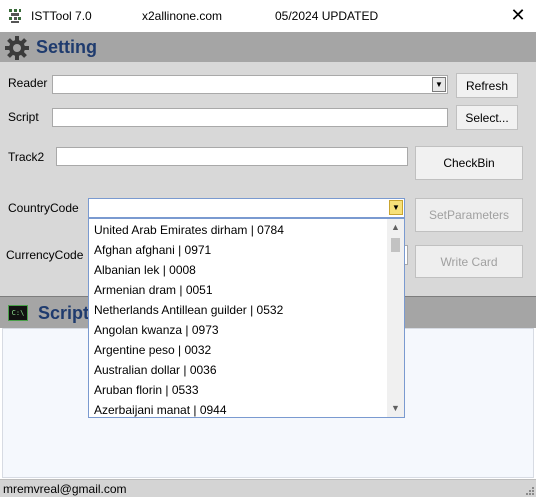  What do you see at coordinates (189, 230) in the screenshot?
I see `list-item: United Arab Emirates dirham | 0784` at bounding box center [189, 230].